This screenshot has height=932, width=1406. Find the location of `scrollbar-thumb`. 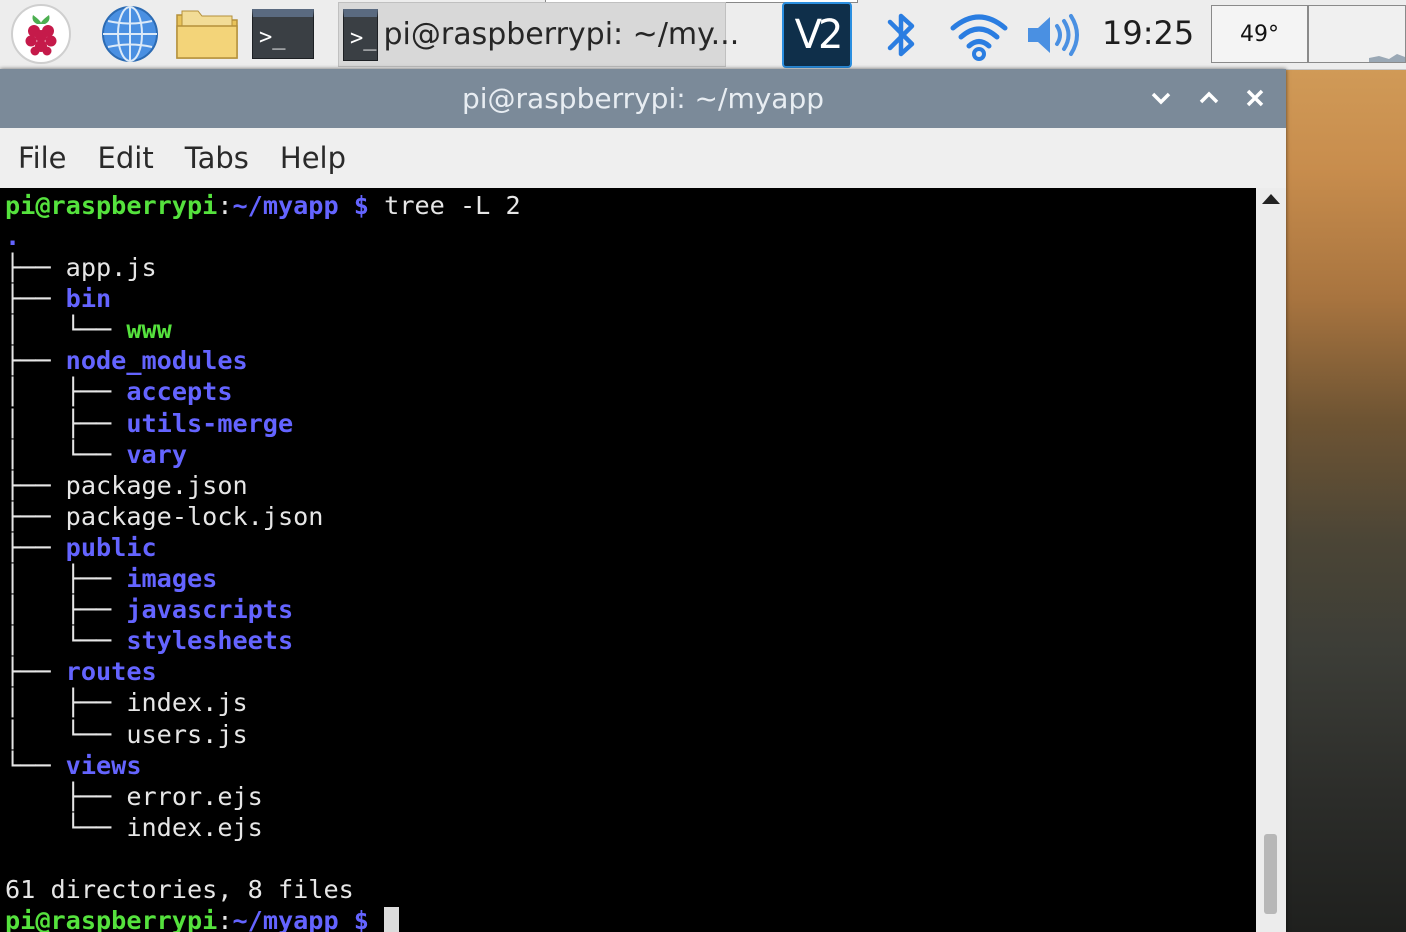

scrollbar-thumb is located at coordinates (1270, 874).